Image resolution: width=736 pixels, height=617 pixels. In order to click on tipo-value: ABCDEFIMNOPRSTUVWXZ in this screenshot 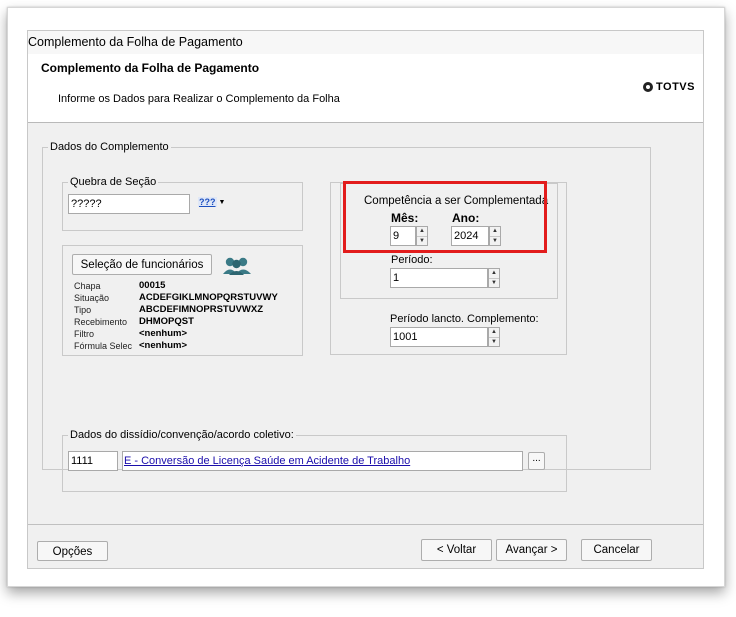, I will do `click(201, 309)`.